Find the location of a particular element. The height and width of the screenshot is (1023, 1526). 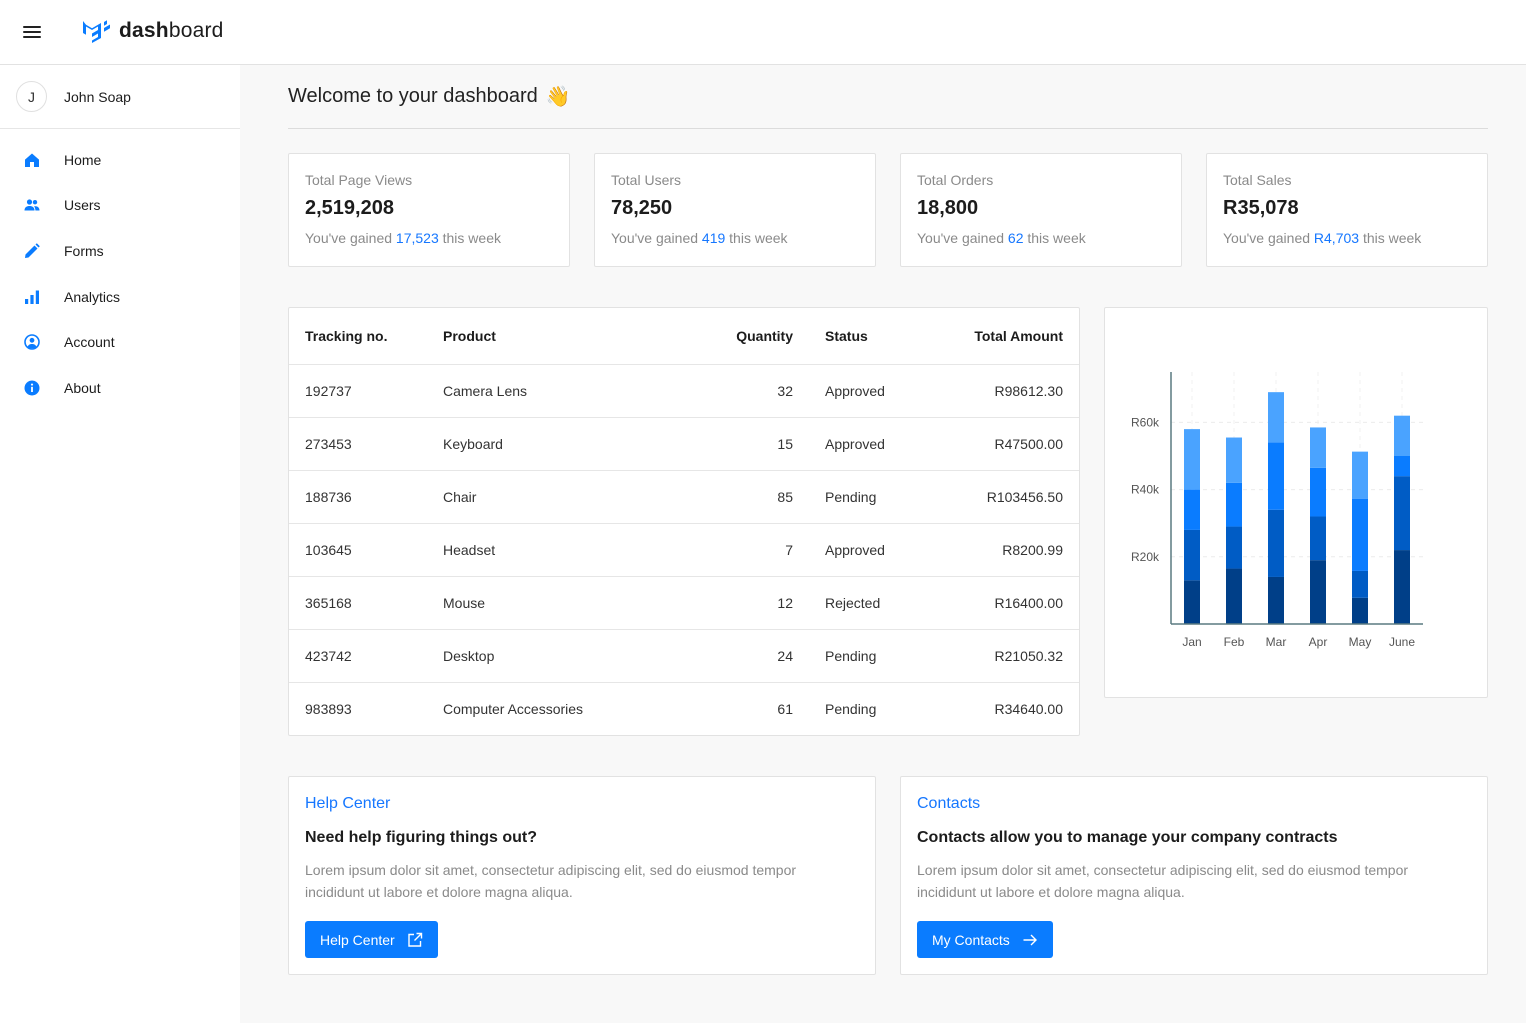

my-contacts-button: My Contacts is located at coordinates (985, 939).